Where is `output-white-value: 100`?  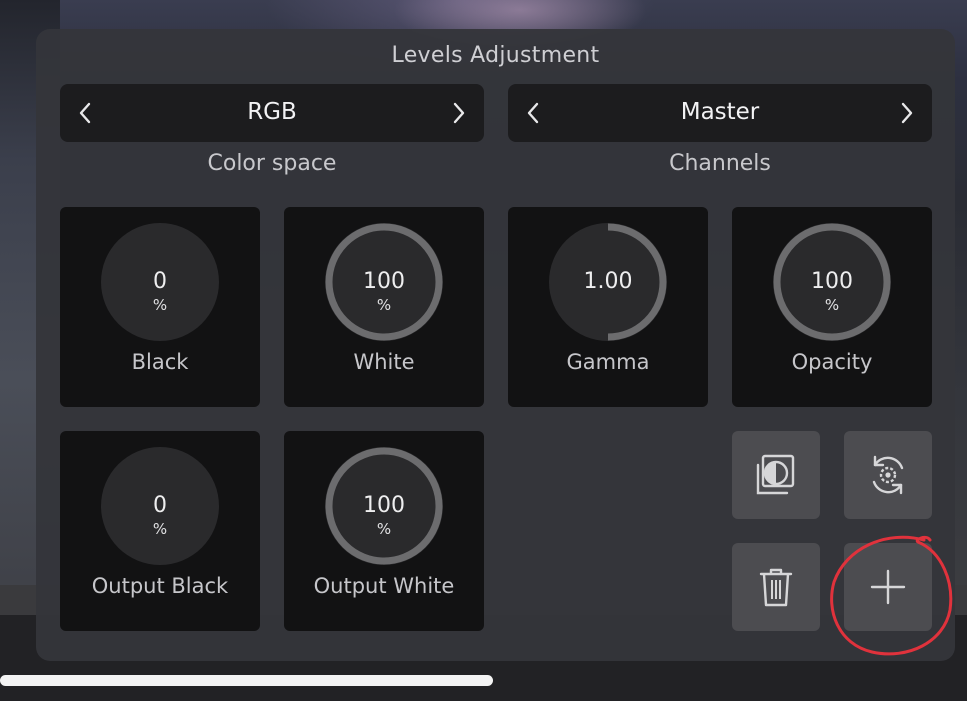
output-white-value: 100 is located at coordinates (384, 505).